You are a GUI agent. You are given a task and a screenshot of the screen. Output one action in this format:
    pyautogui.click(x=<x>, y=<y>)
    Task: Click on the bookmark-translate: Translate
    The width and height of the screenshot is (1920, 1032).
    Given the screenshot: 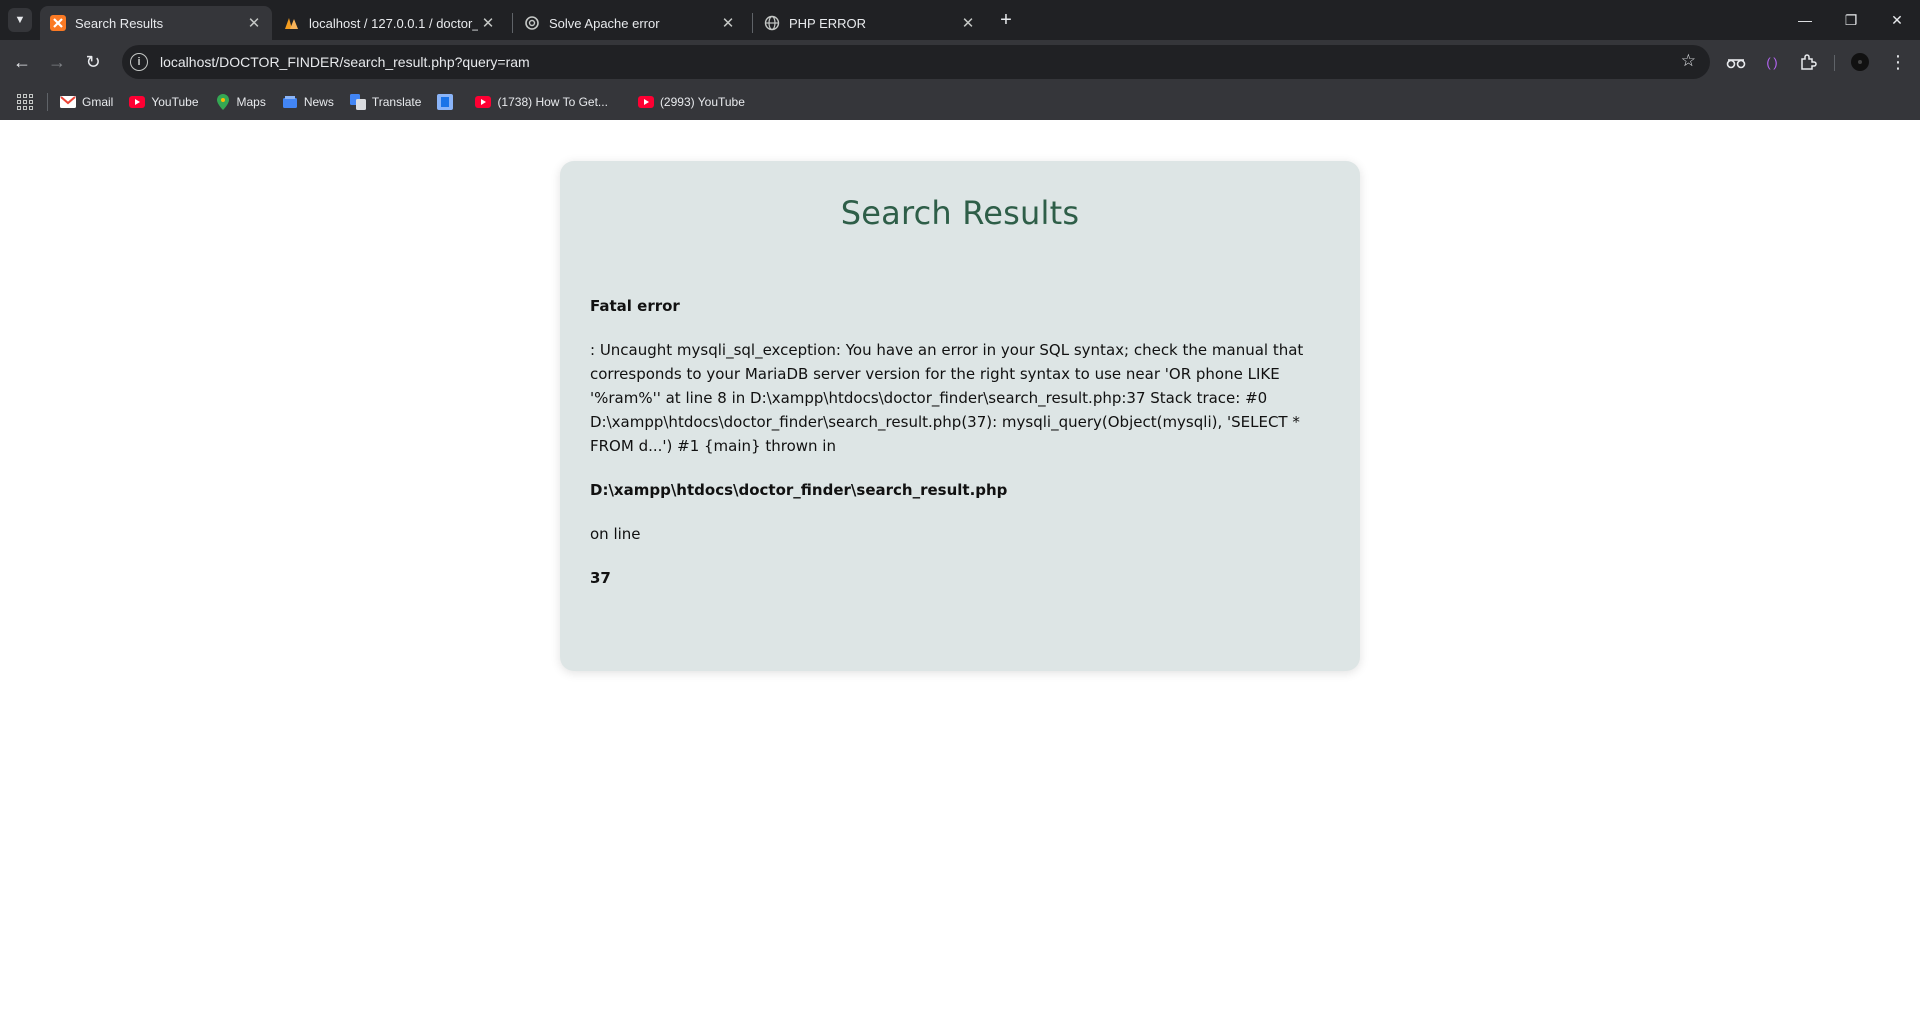 What is the action you would take?
    pyautogui.click(x=386, y=102)
    